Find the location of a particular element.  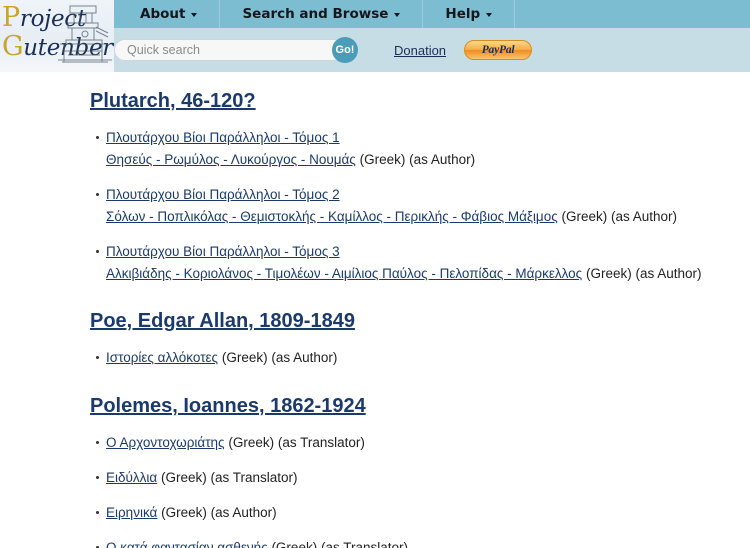

author-name-heading: Plutarch, 46-120? is located at coordinates (173, 101).